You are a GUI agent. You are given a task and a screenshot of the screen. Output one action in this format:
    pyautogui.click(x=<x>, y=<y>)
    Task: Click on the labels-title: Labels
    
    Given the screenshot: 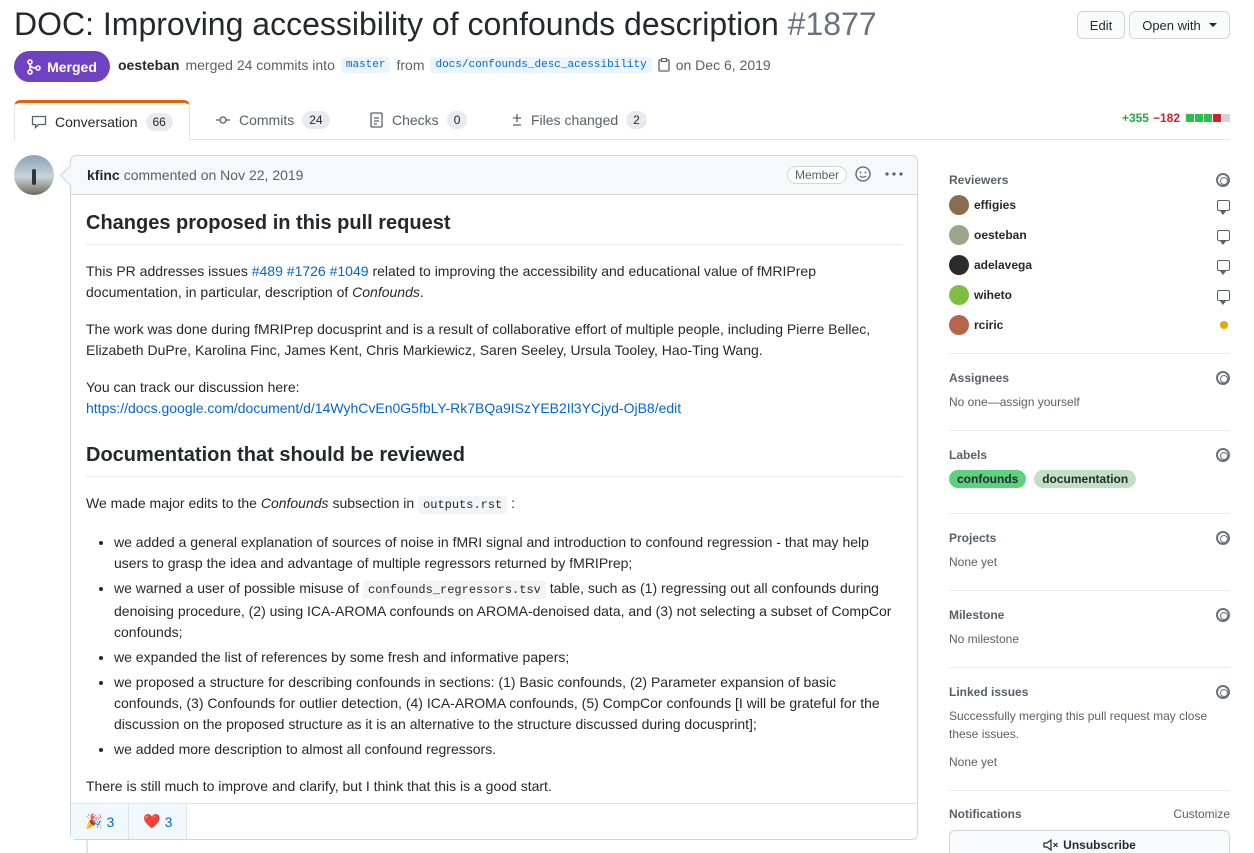 What is the action you would take?
    pyautogui.click(x=968, y=455)
    